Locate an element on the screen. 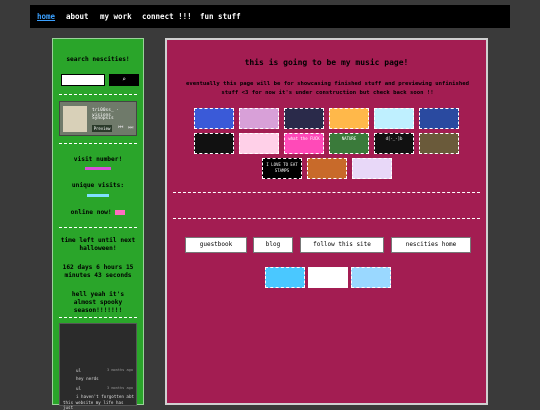 The height and width of the screenshot is (410, 540). online-now-label: online now! is located at coordinates (91, 212).